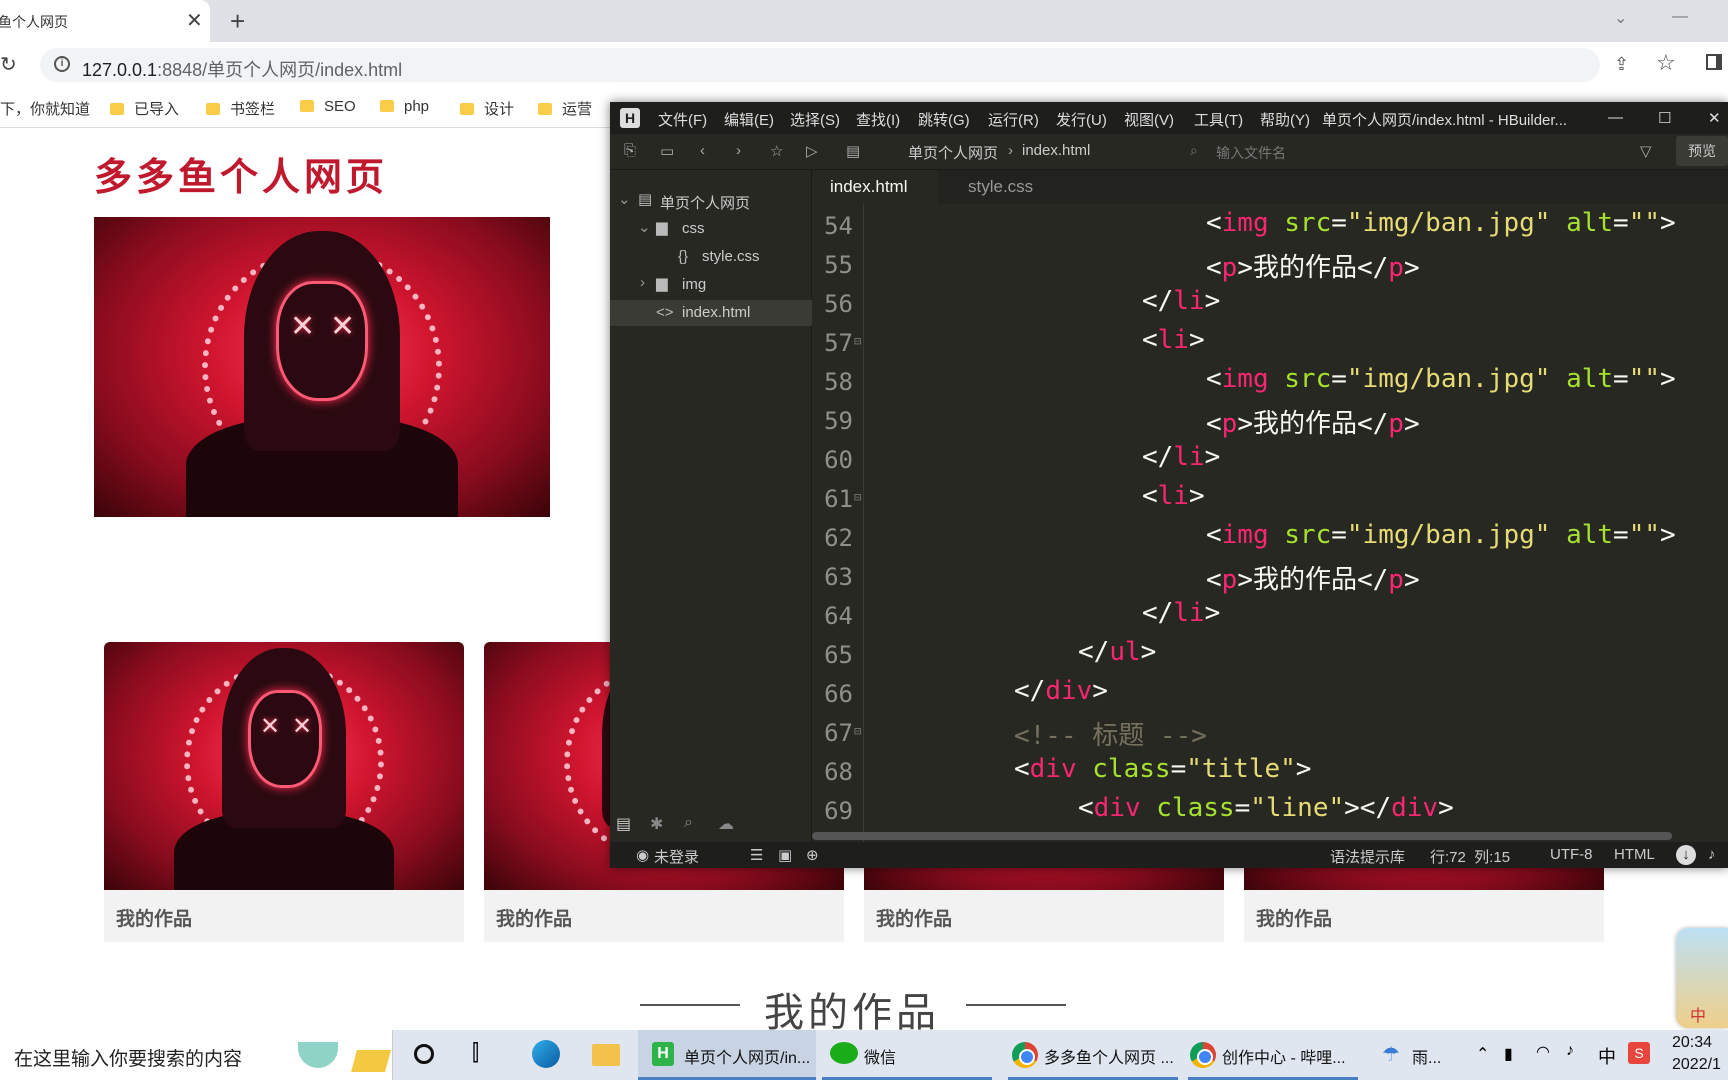 This screenshot has height=1080, width=1728. Describe the element at coordinates (1218, 119) in the screenshot. I see `menu-tools: 工具(T)` at that location.